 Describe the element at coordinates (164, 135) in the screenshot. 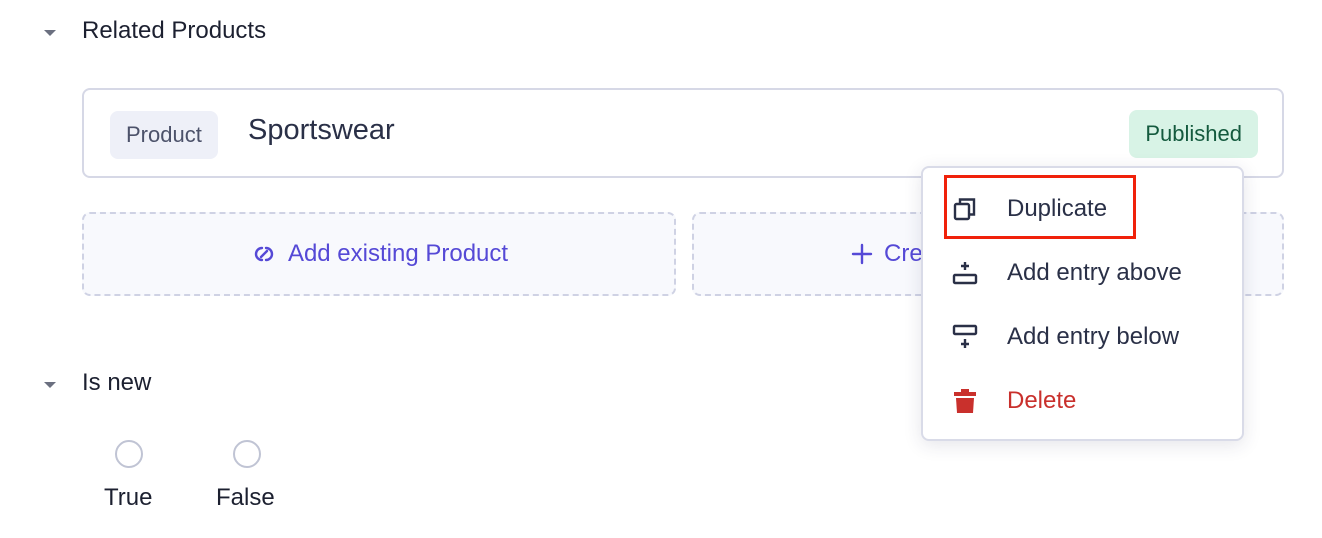

I see `content-type-badge: Product` at that location.